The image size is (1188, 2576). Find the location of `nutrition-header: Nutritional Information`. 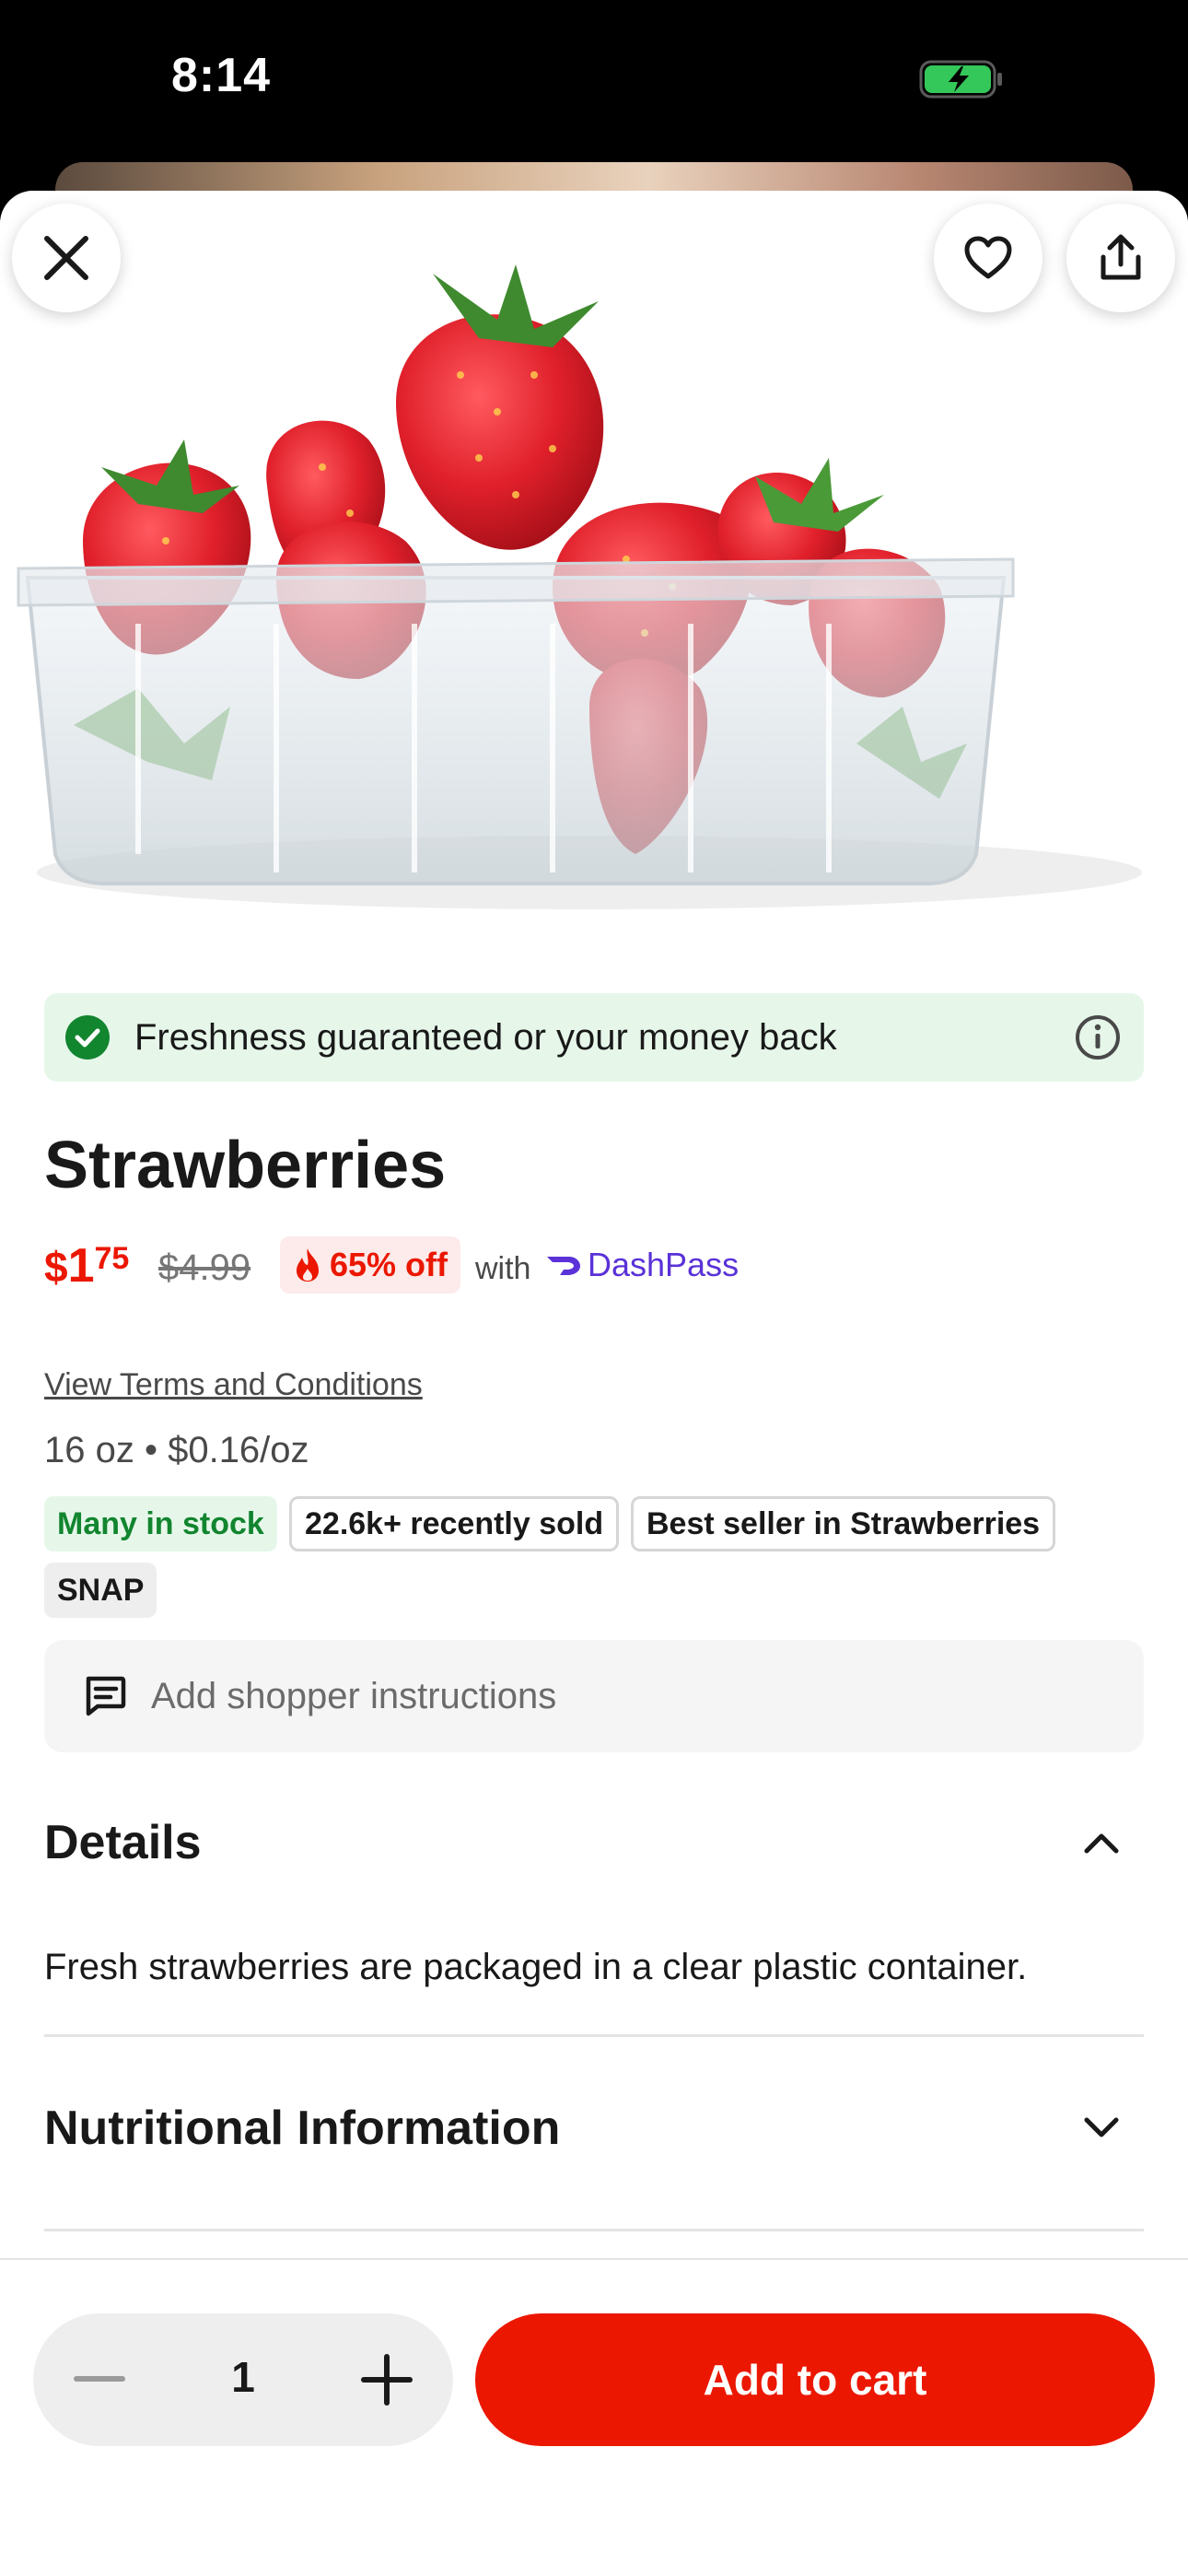

nutrition-header: Nutritional Information is located at coordinates (594, 2128).